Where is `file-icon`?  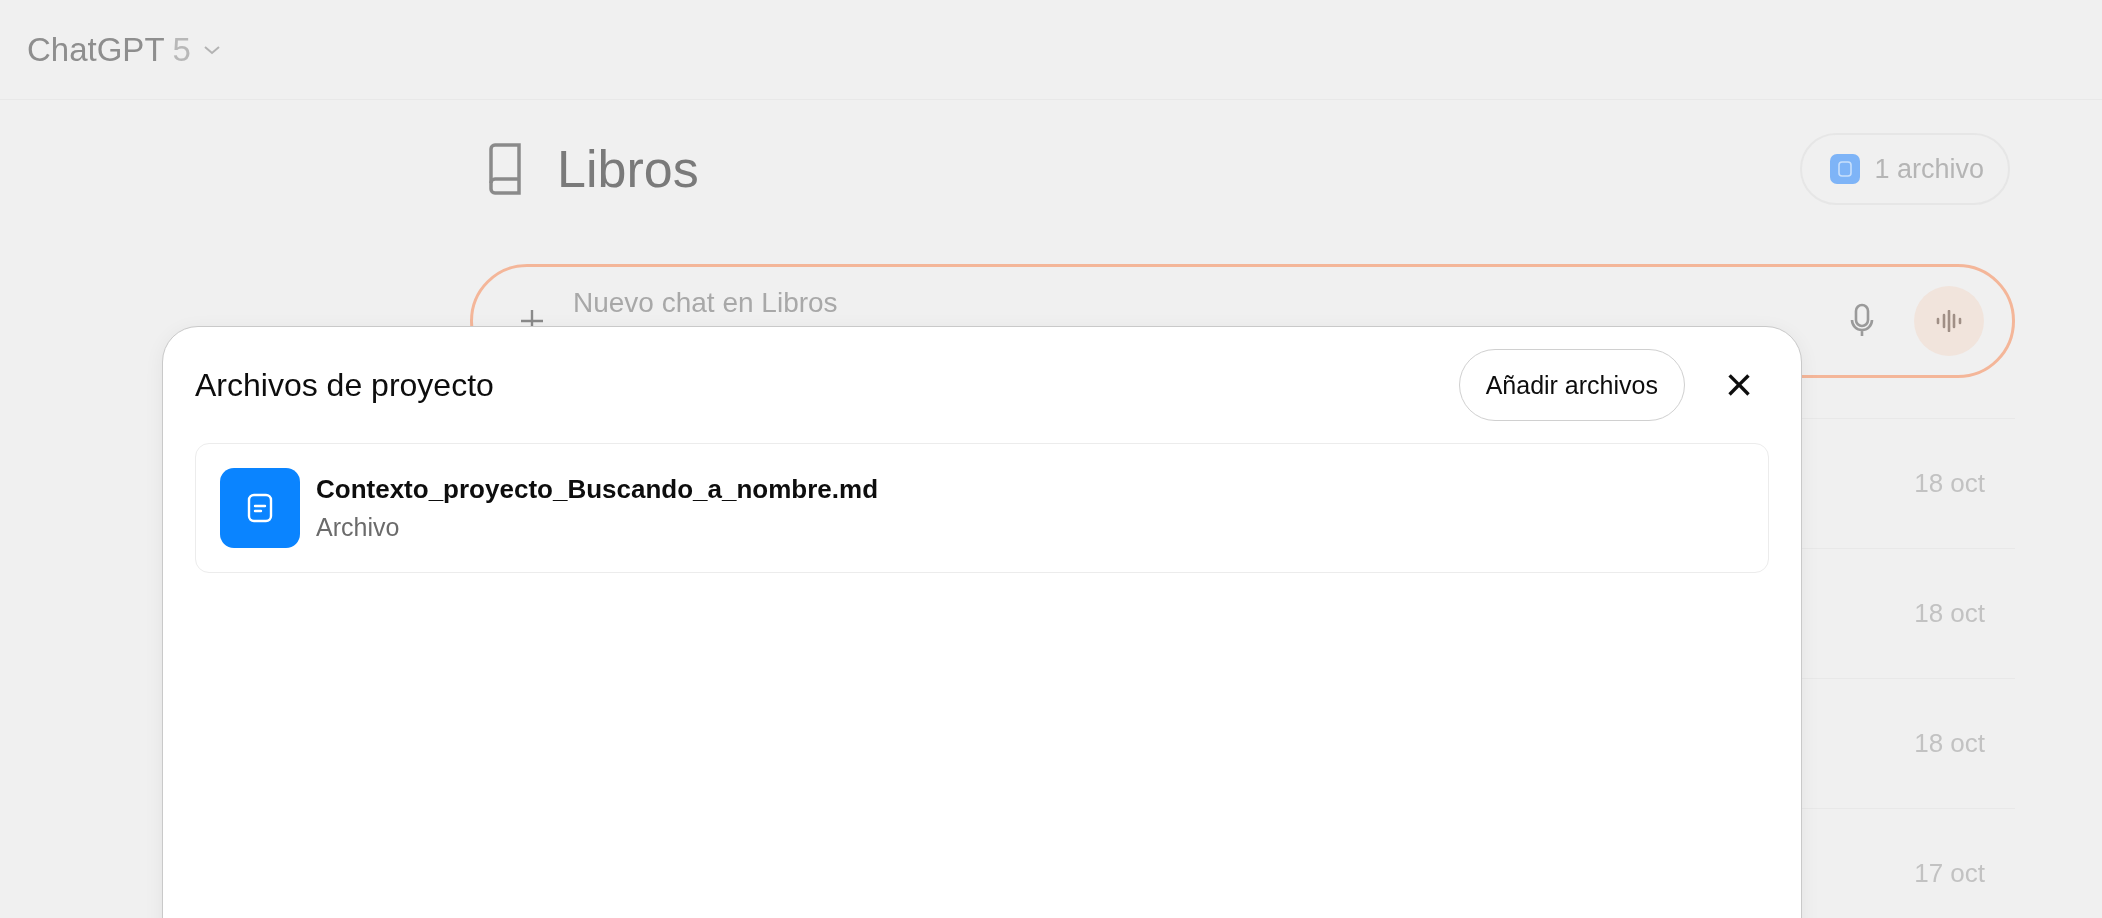 file-icon is located at coordinates (1845, 169).